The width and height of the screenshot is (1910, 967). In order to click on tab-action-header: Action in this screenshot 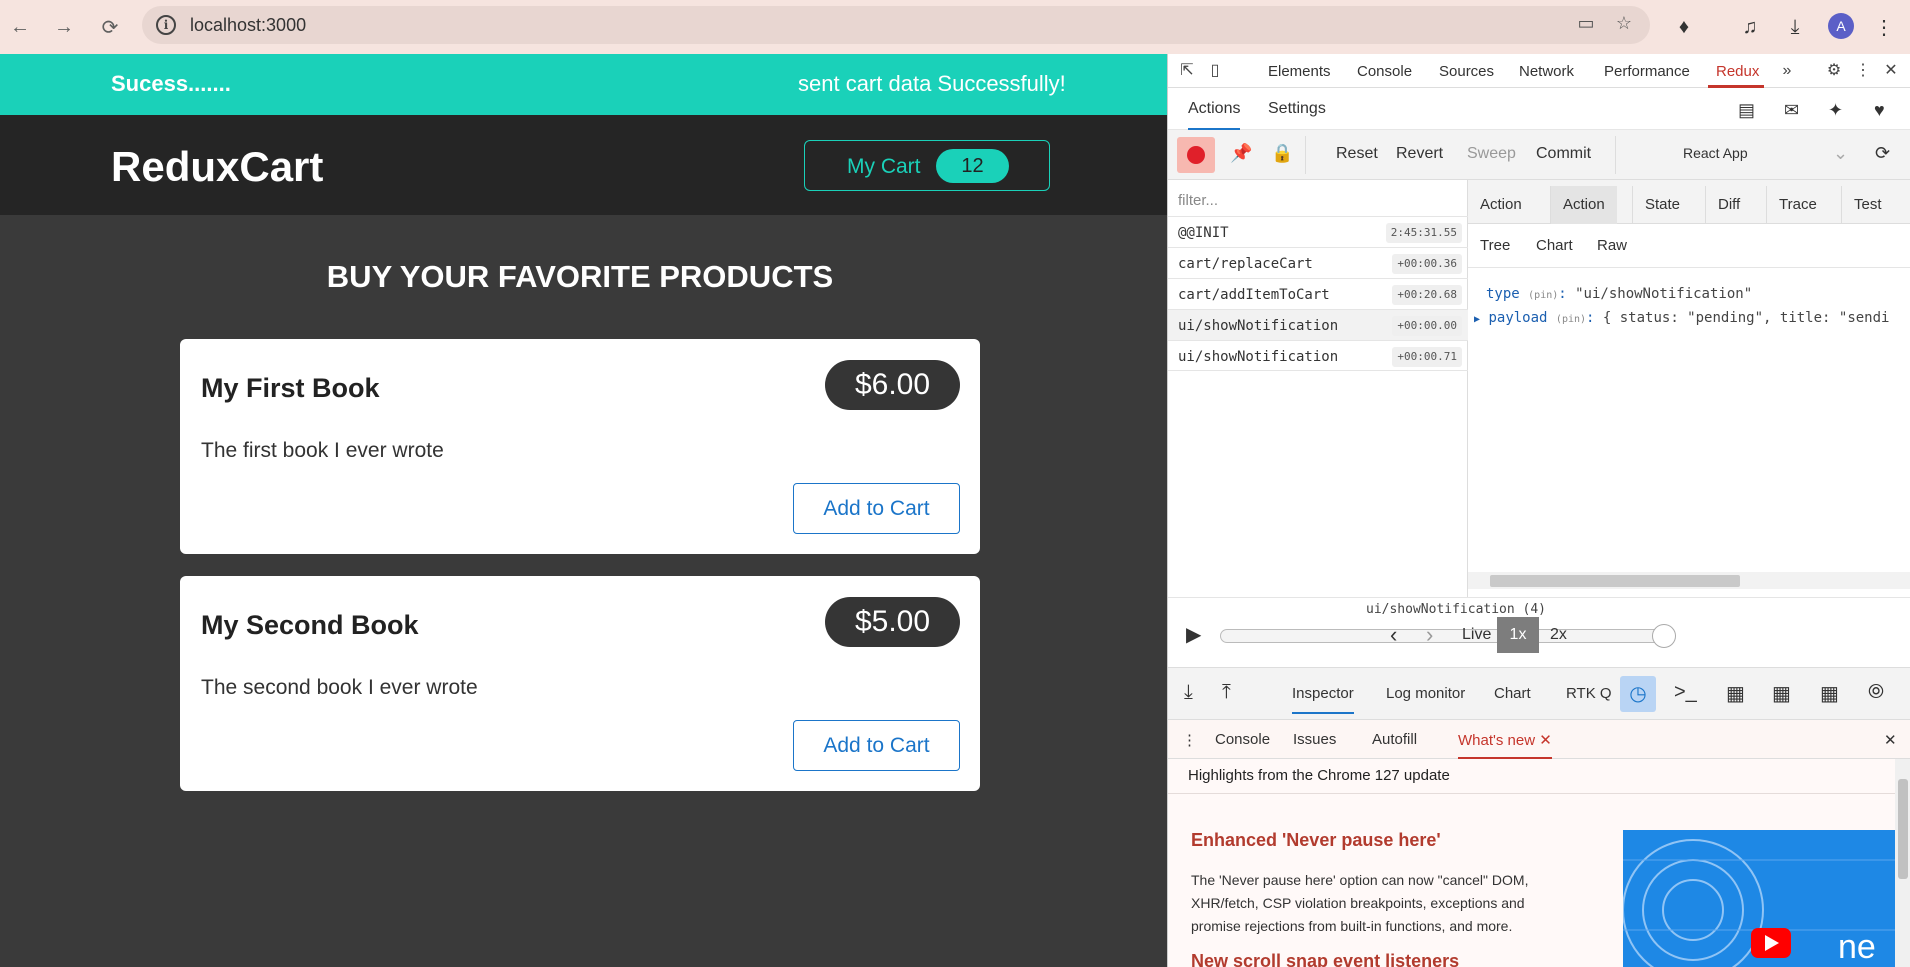, I will do `click(1501, 205)`.